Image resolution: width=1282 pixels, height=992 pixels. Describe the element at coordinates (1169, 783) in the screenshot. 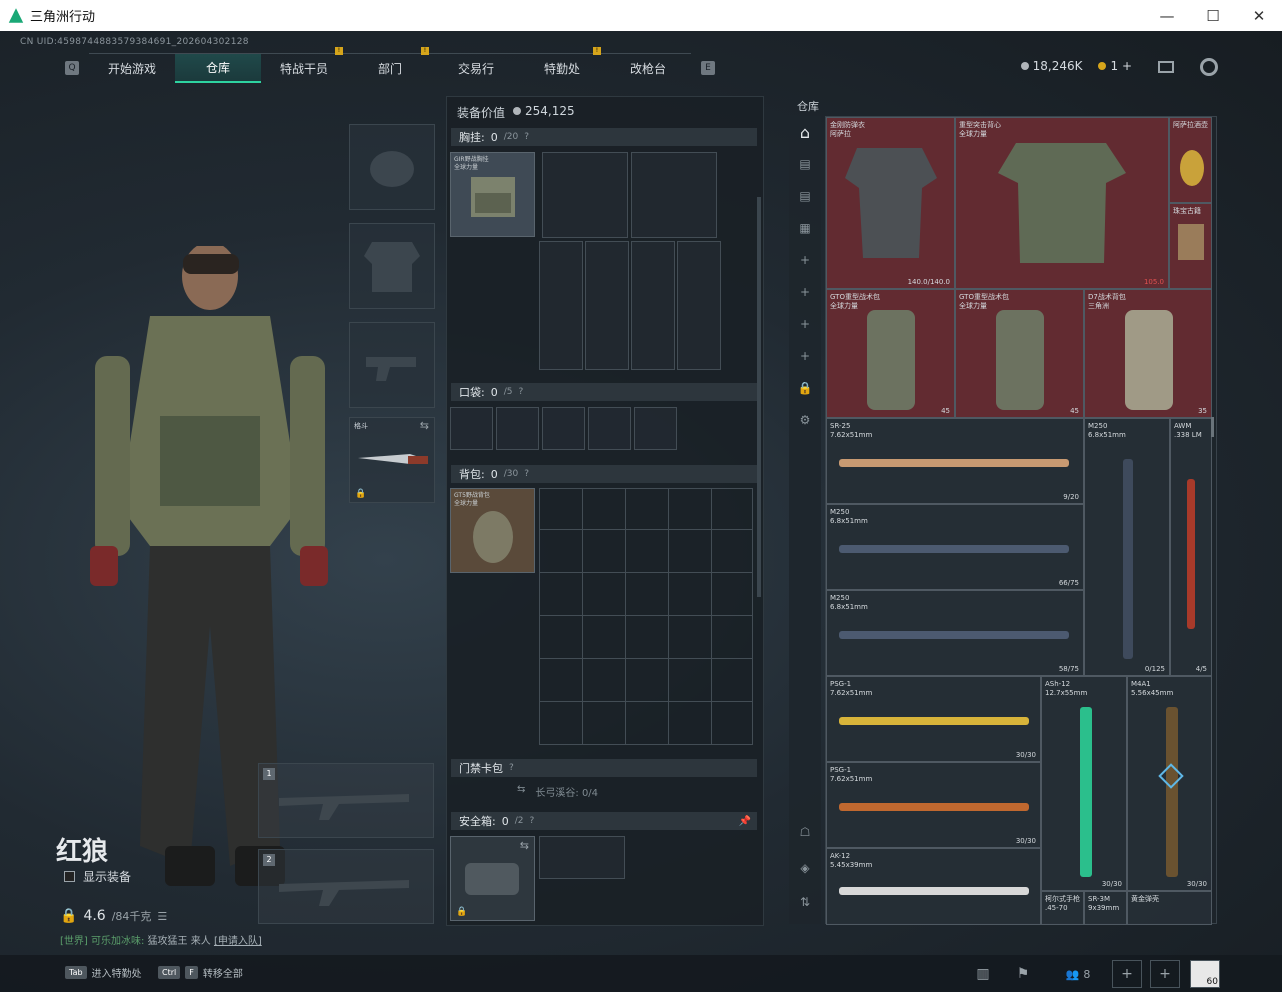

I see `warehouse-item-m4a1: M4A1 5.56x45mm 30/30` at that location.